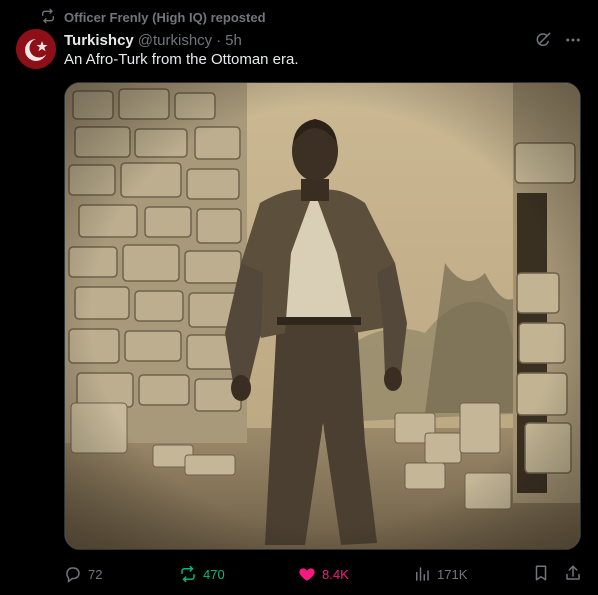 The height and width of the screenshot is (595, 598). Describe the element at coordinates (95, 574) in the screenshot. I see `reply-count: 72` at that location.